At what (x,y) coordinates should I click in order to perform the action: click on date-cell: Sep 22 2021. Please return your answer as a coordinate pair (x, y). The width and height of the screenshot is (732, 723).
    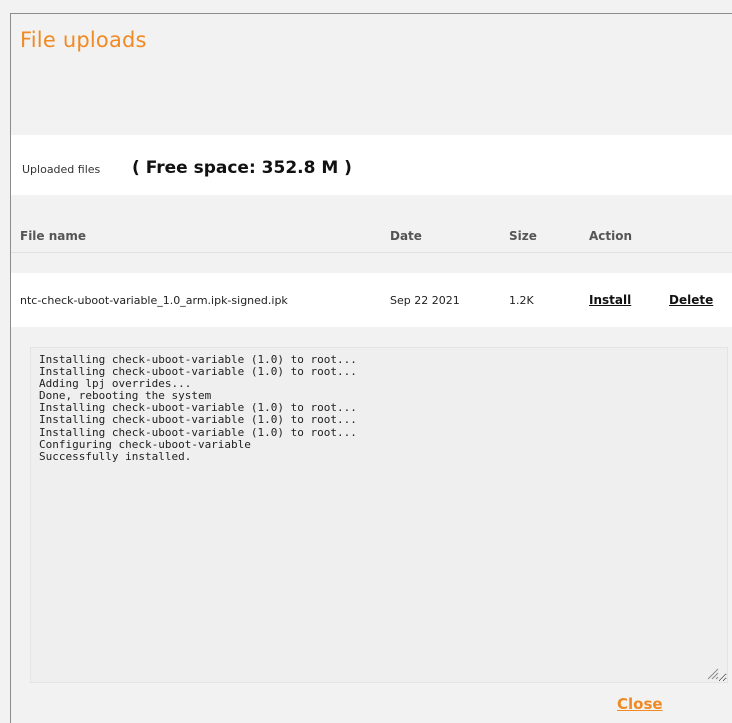
    Looking at the image, I should click on (425, 300).